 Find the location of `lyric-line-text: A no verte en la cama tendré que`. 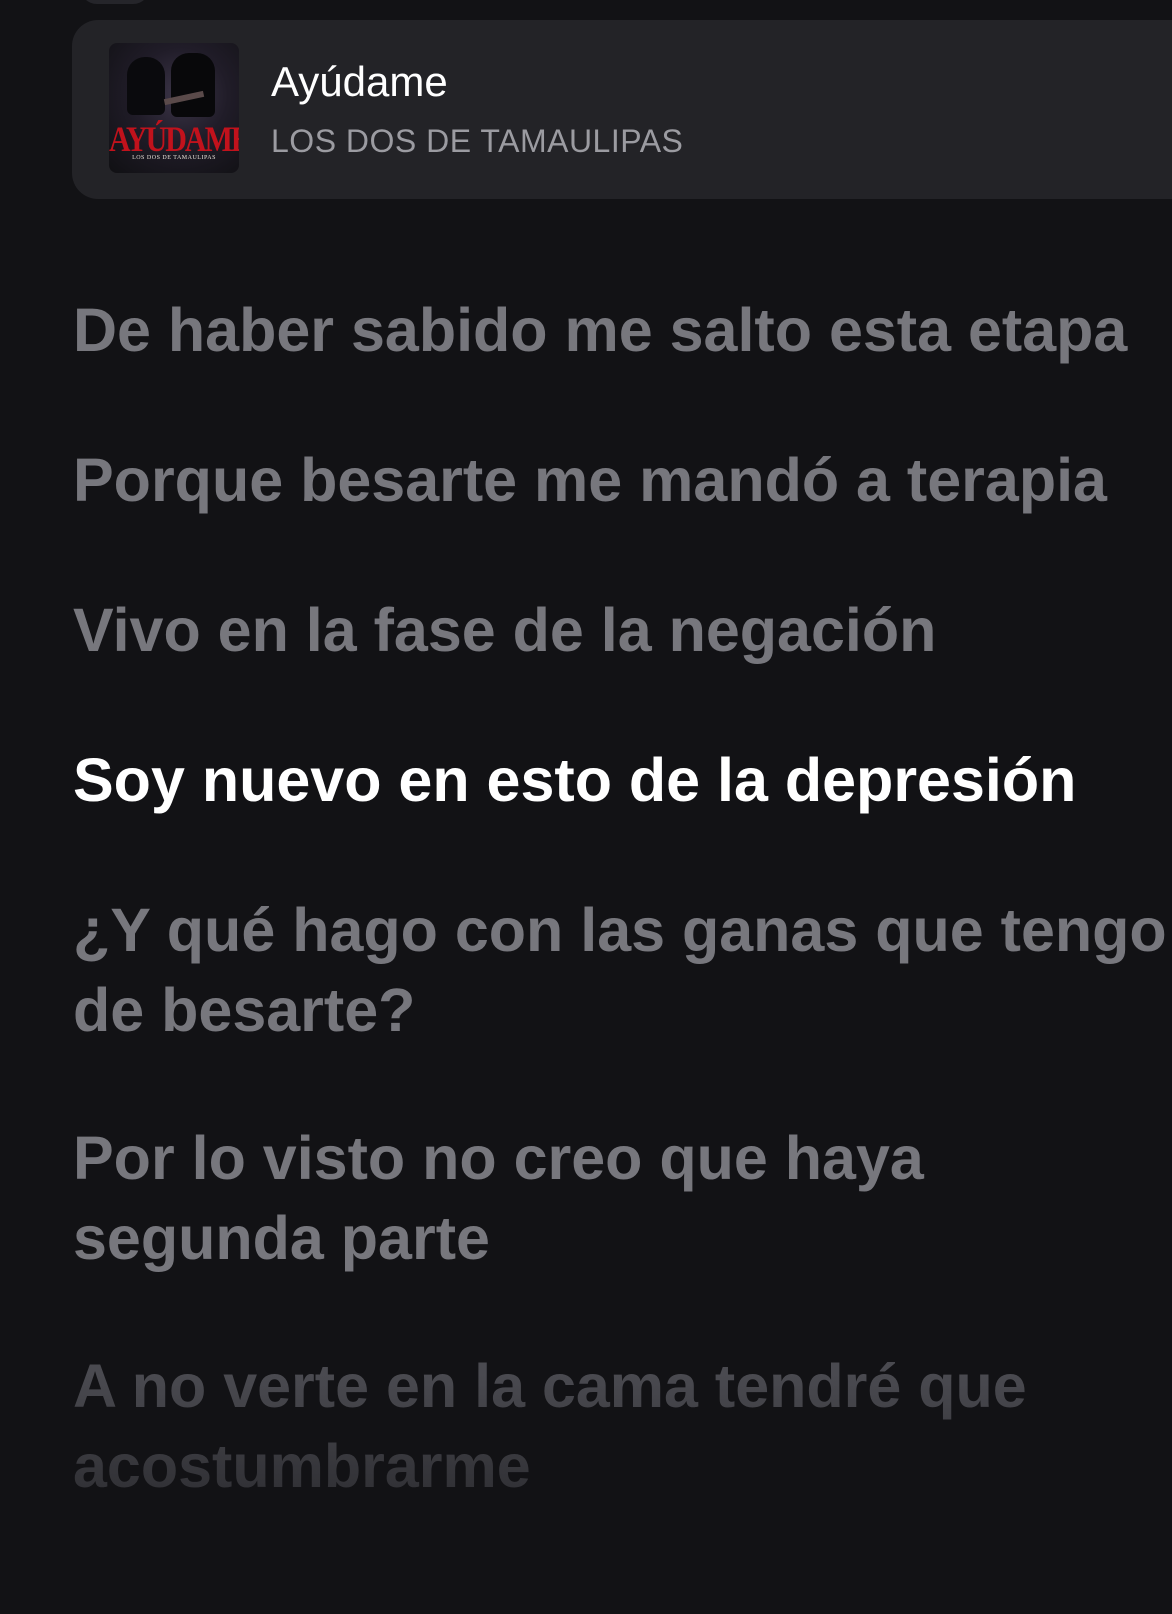

lyric-line-text: A no verte en la cama tendré que is located at coordinates (550, 1386).